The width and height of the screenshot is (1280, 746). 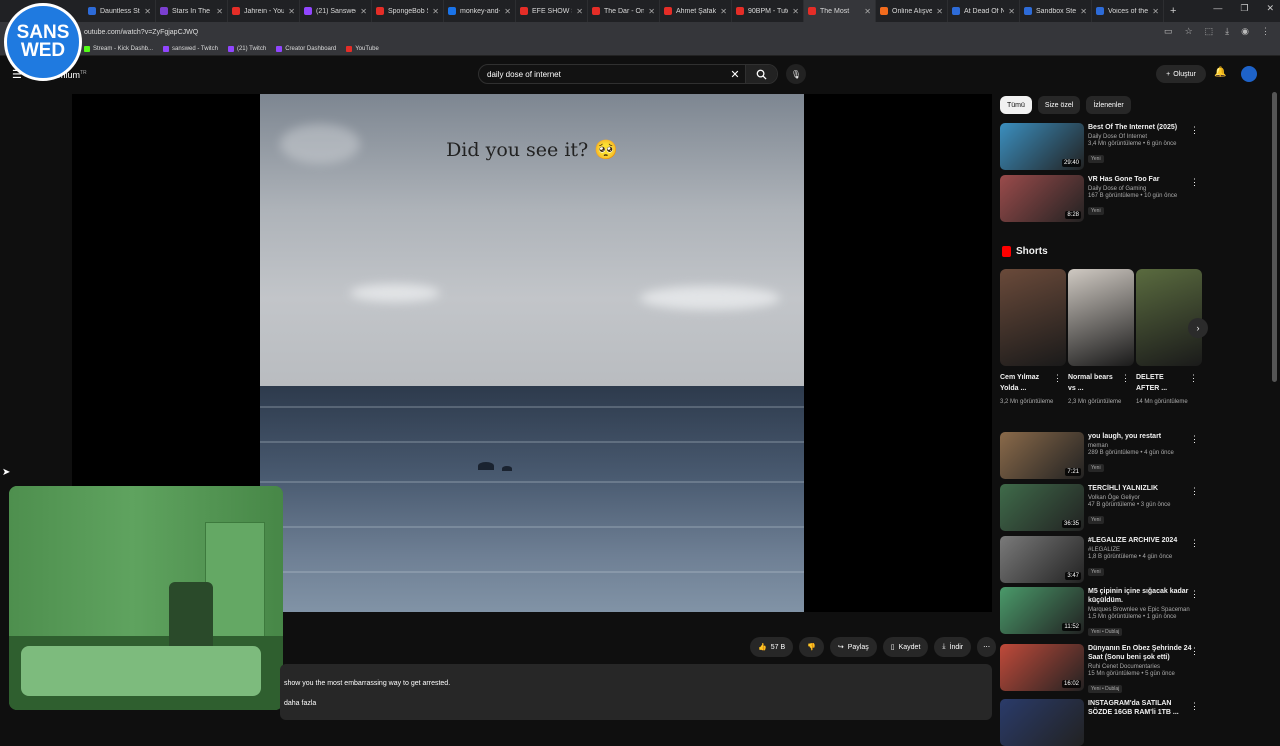 I want to click on bookmark-item: sanswed - Twitch, so click(x=190, y=48).